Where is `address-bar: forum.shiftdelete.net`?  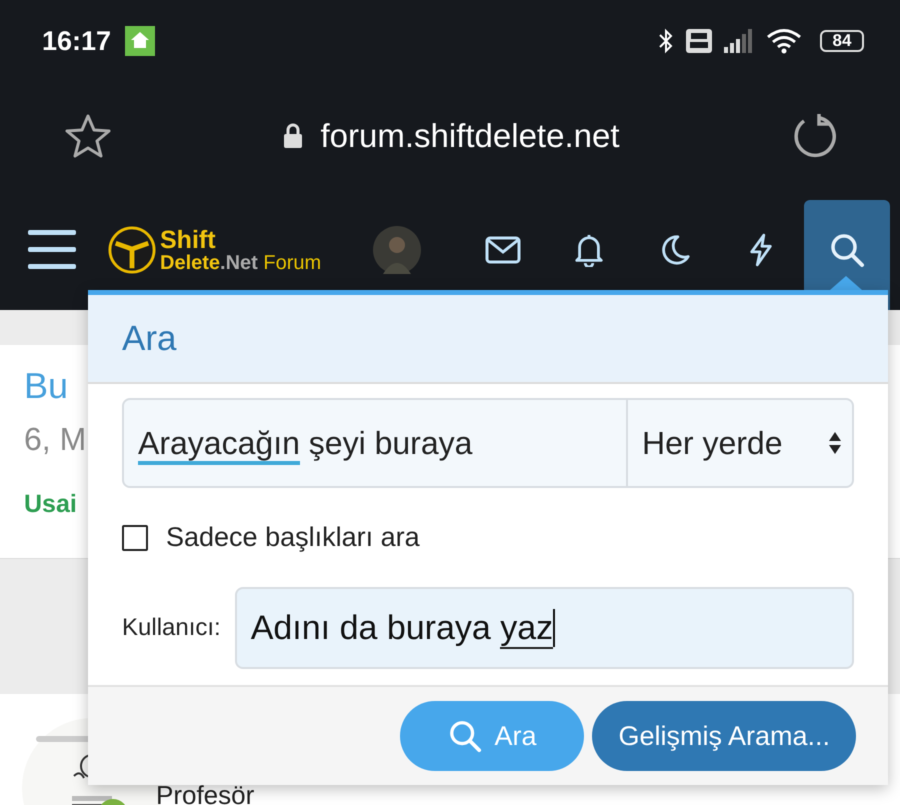 address-bar: forum.shiftdelete.net is located at coordinates (470, 136).